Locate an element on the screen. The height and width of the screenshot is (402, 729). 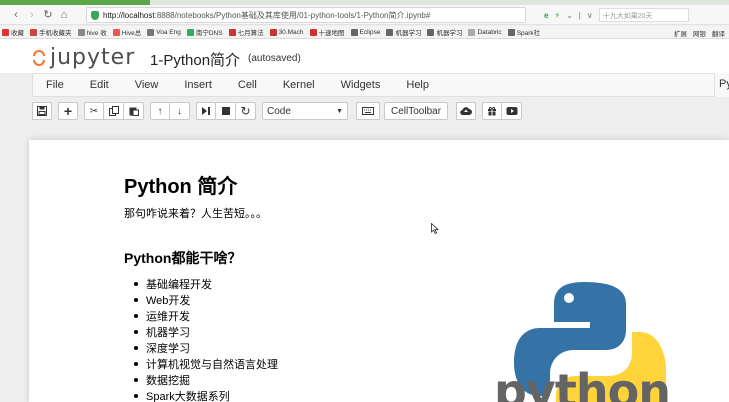
list-item: 计算机视觉与自然语言处理 is located at coordinates (206, 364).